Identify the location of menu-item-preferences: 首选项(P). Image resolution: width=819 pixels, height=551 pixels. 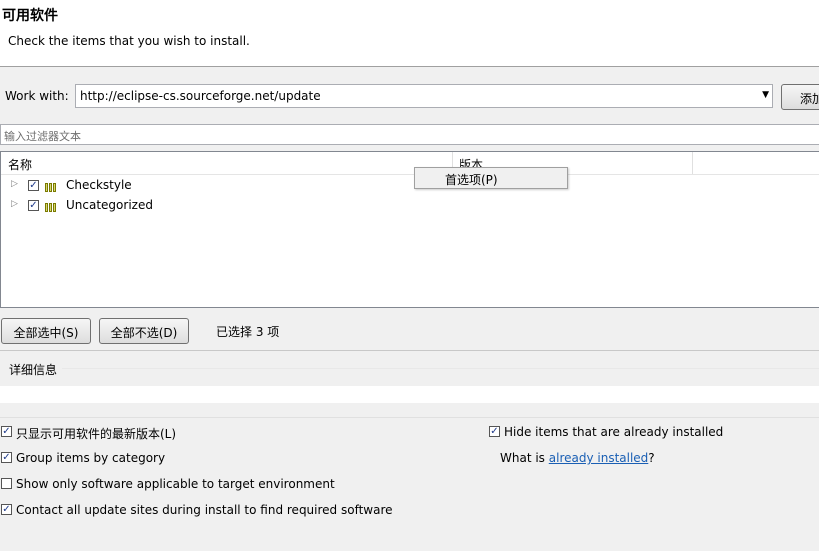
(471, 179).